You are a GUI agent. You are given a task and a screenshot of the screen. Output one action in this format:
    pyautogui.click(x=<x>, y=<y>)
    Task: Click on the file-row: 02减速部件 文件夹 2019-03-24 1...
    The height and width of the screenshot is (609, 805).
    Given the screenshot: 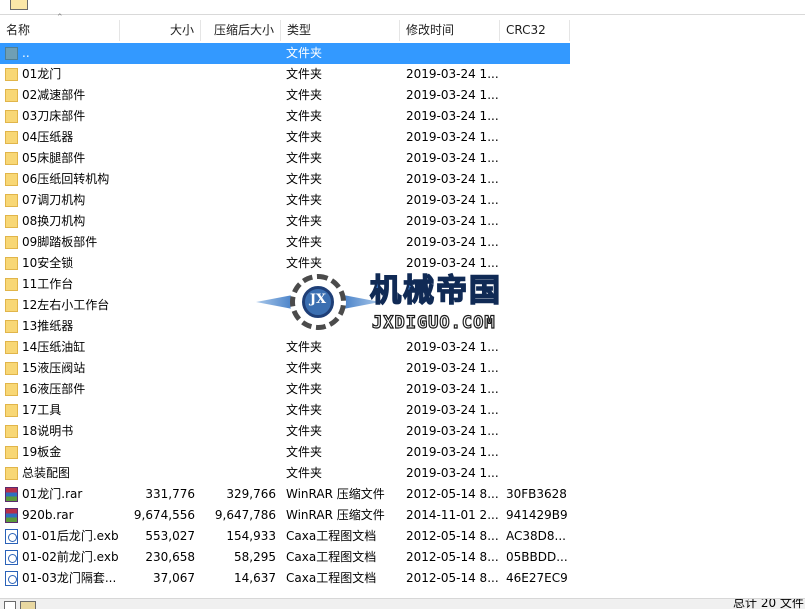 What is the action you would take?
    pyautogui.click(x=285, y=95)
    